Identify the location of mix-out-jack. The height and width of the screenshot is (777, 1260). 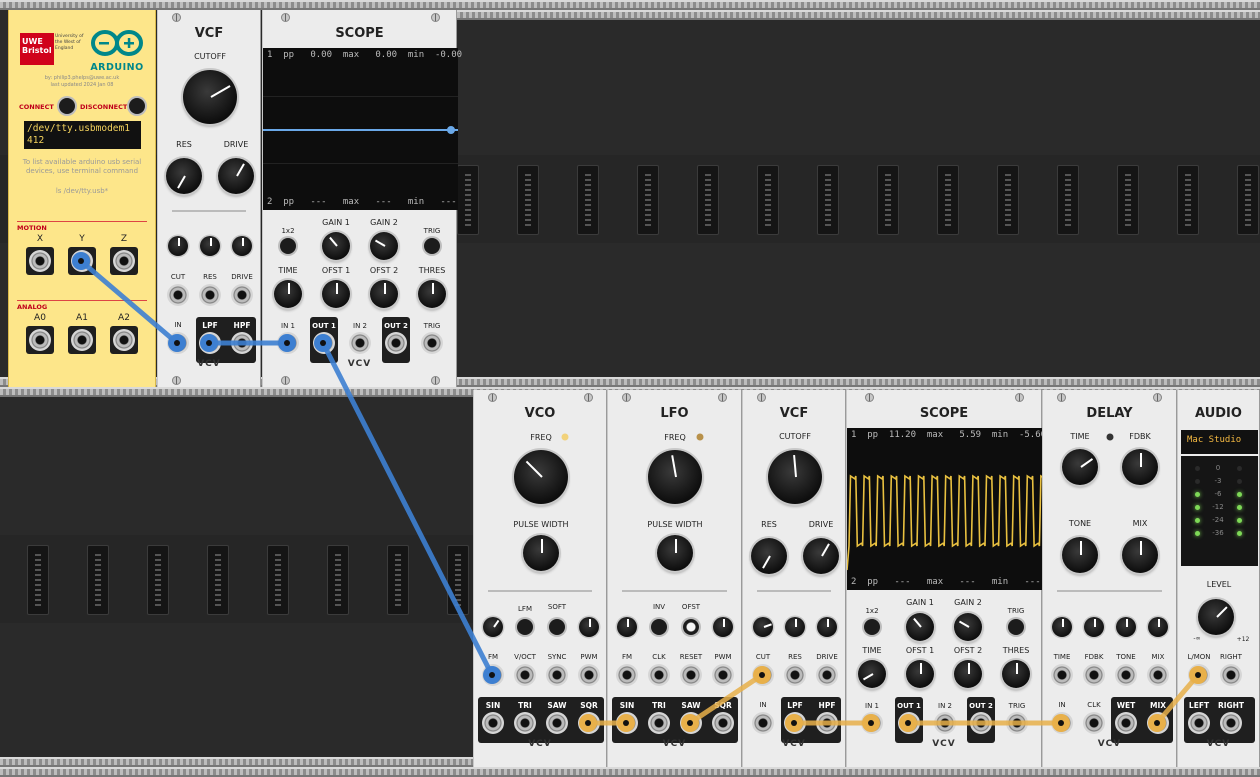
(1158, 723).